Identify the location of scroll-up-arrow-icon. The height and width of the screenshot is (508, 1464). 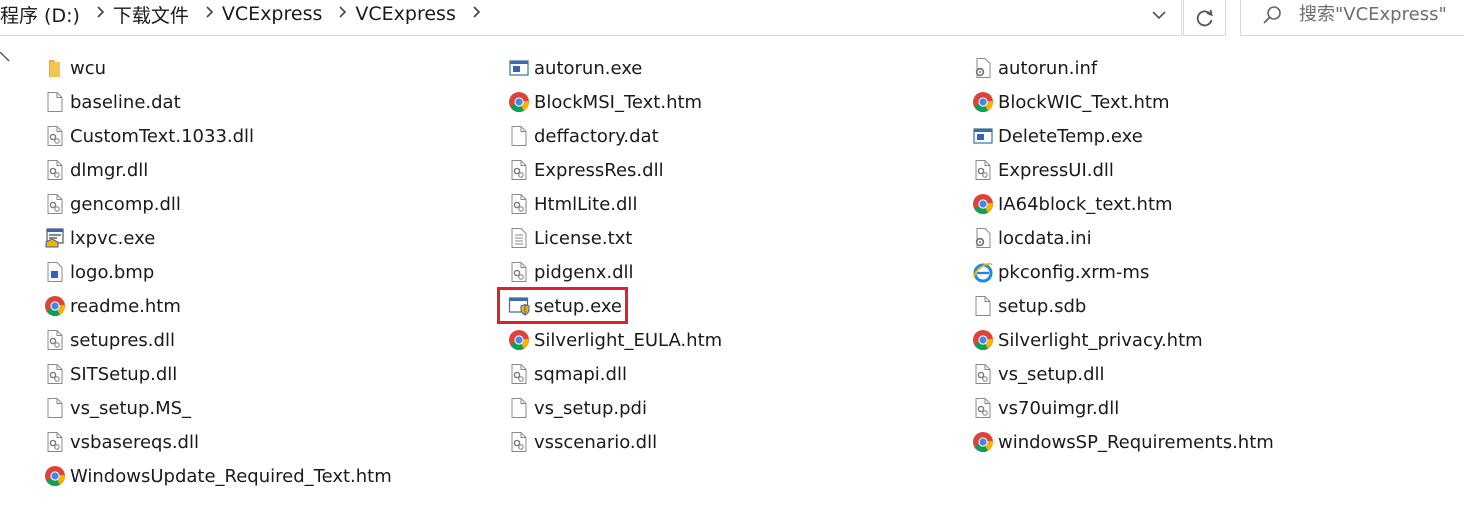
(5, 57).